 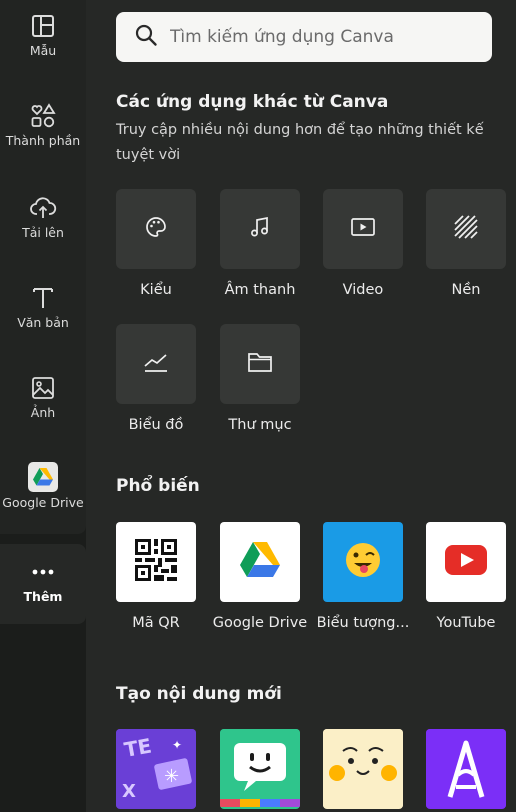 What do you see at coordinates (137, 748) in the screenshot?
I see `svg-text: TE` at bounding box center [137, 748].